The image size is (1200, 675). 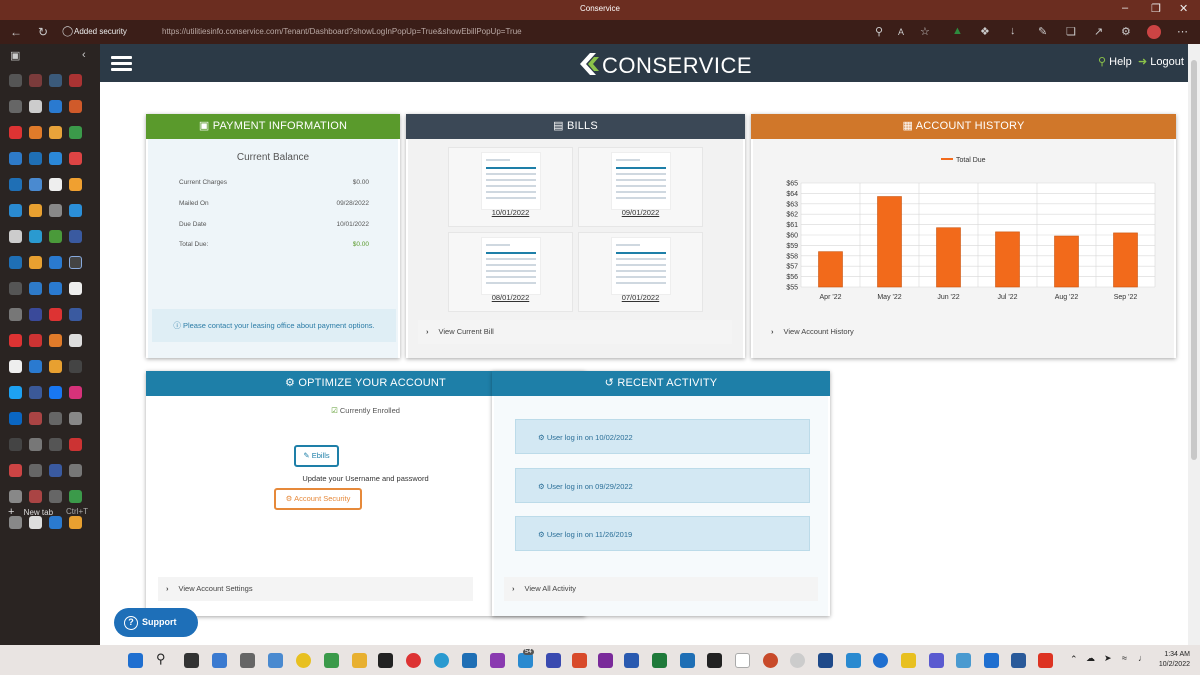 I want to click on view-account-settings-link: › View Account Settings, so click(x=315, y=589).